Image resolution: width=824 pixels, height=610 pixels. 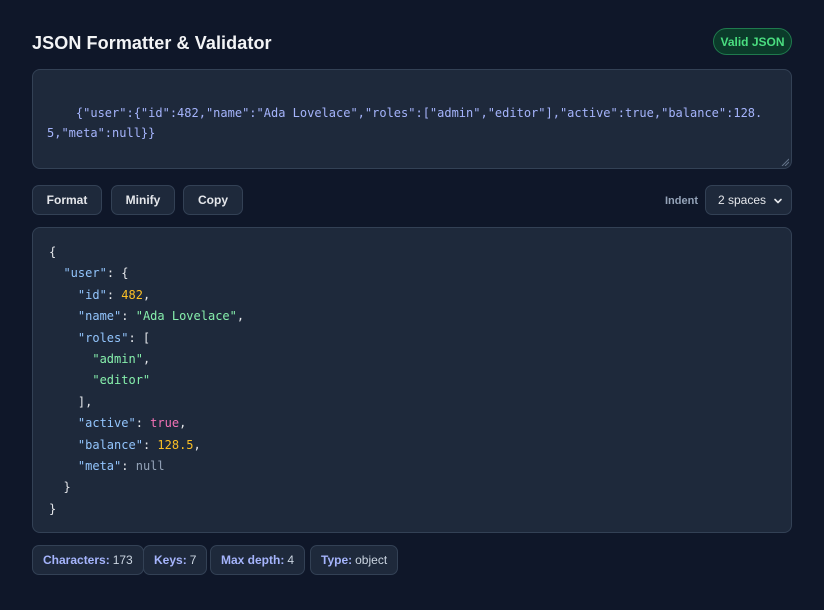 I want to click on page-title: JSON Formatter & Validator, so click(x=152, y=43).